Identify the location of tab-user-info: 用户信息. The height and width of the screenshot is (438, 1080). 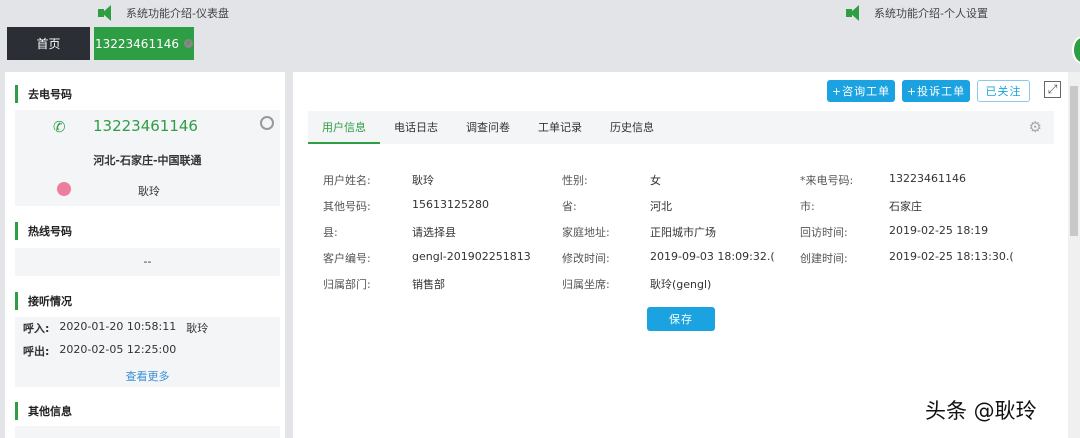
(344, 127).